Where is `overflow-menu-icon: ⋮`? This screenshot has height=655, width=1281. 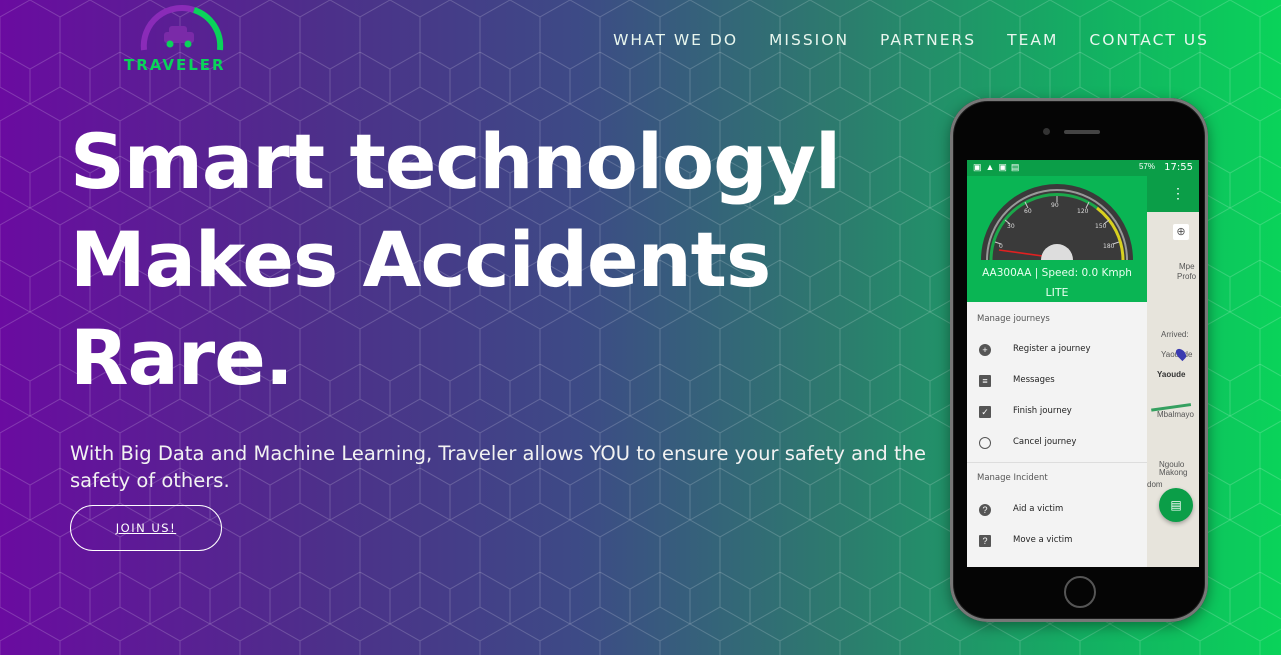
overflow-menu-icon: ⋮ is located at coordinates (1178, 193).